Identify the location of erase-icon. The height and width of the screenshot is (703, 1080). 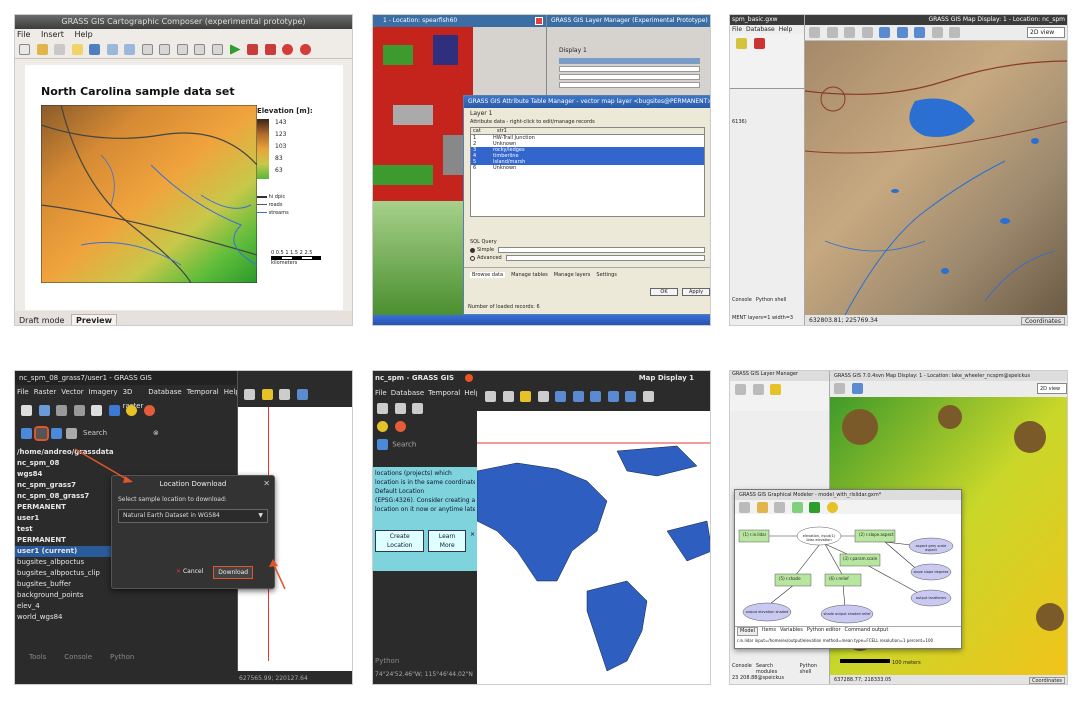
(850, 32).